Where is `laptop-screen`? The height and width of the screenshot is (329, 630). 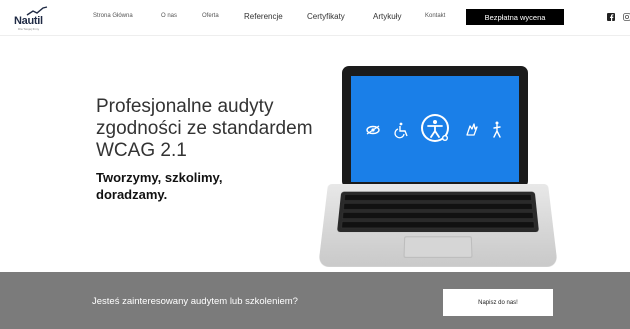
laptop-screen is located at coordinates (435, 129).